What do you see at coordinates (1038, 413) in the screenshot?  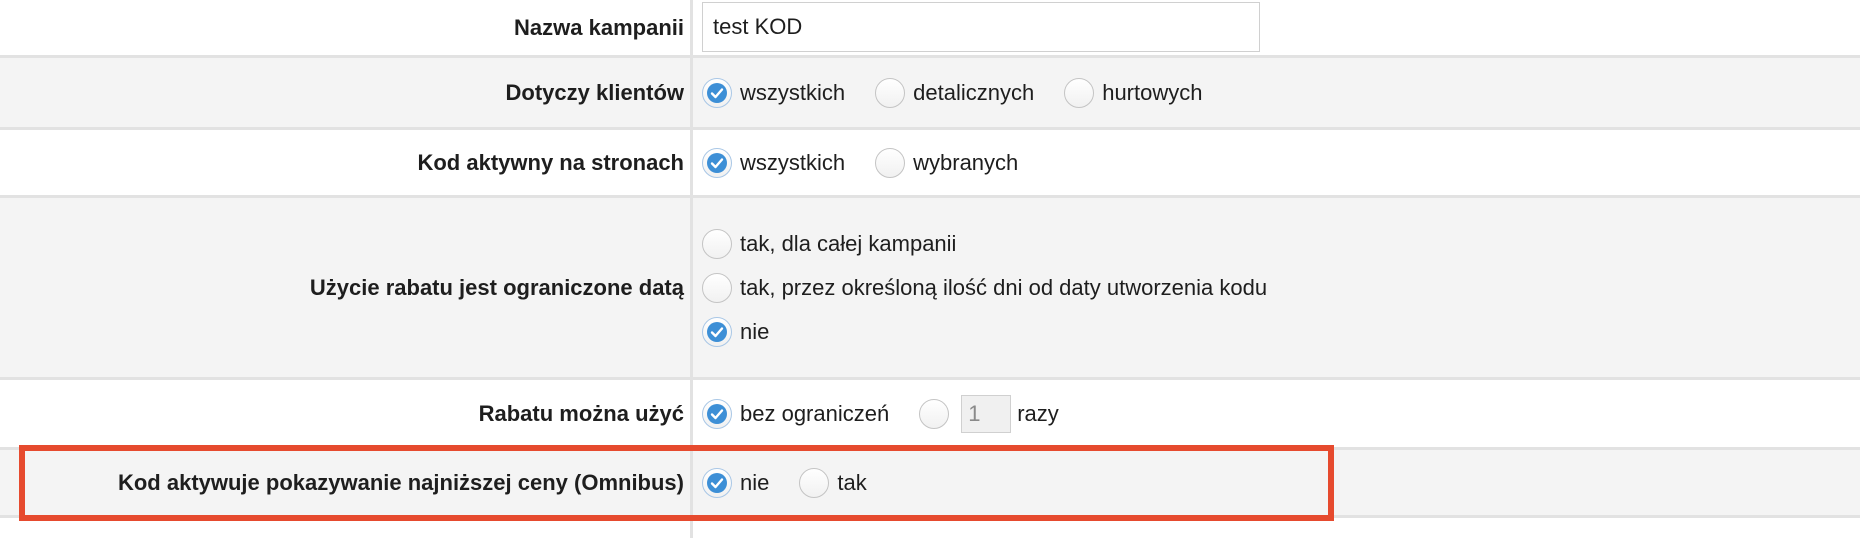 I see `usage-count-suffix: razy` at bounding box center [1038, 413].